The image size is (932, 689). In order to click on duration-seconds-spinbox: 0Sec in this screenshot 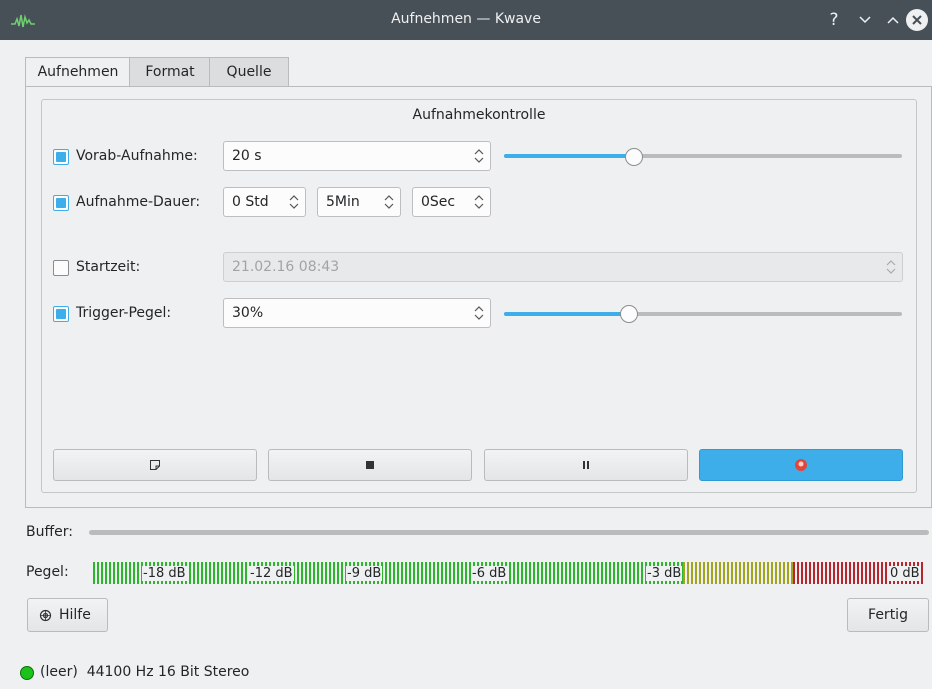, I will do `click(451, 202)`.